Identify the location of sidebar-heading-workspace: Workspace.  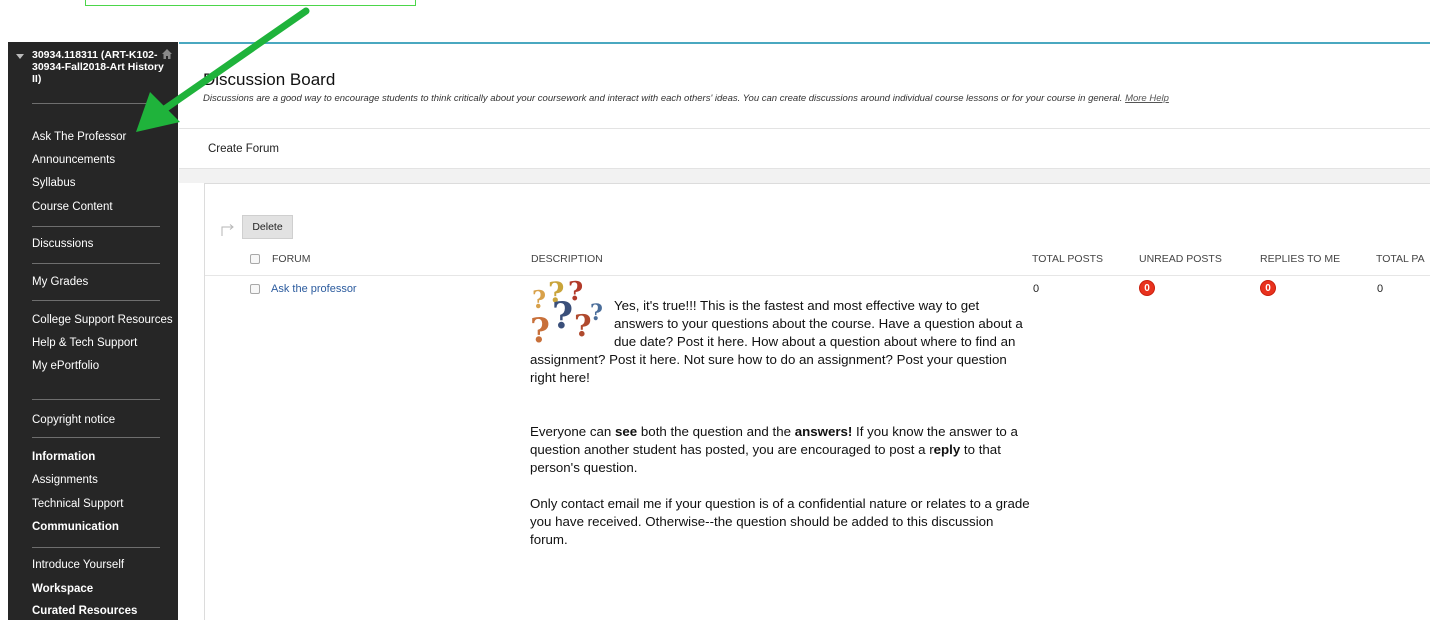
(63, 589).